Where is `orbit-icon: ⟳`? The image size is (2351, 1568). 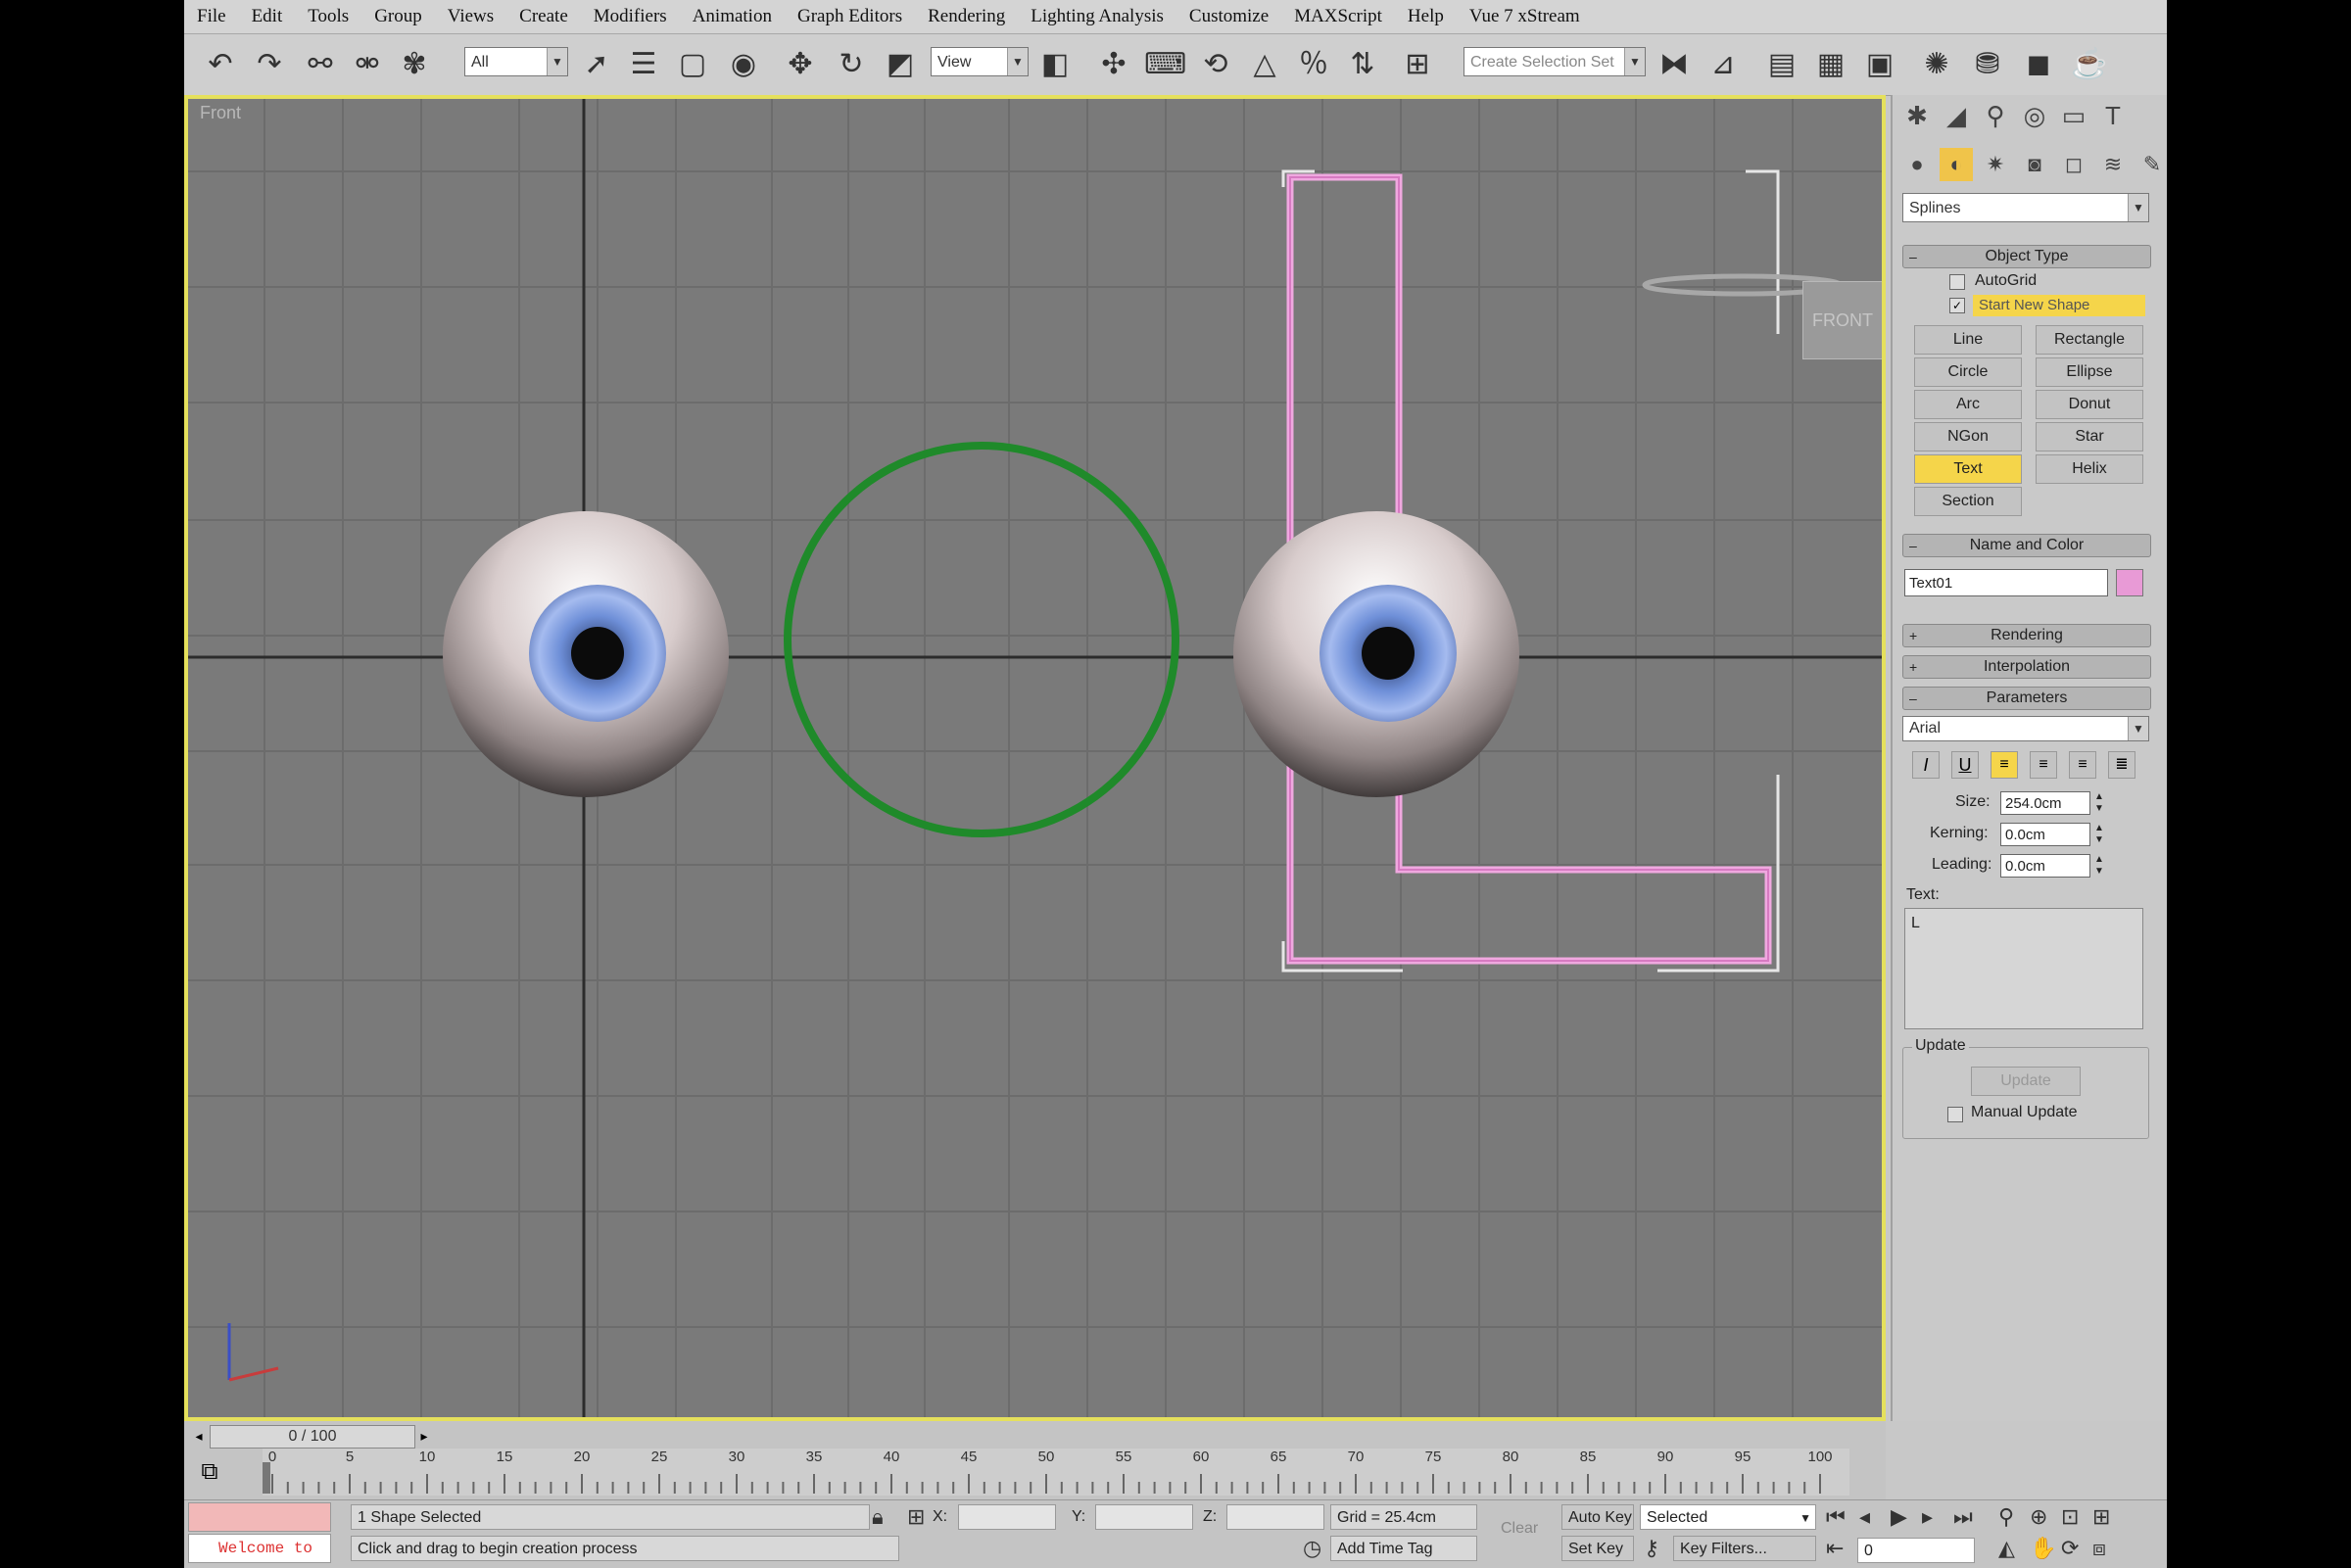 orbit-icon: ⟳ is located at coordinates (2070, 1548).